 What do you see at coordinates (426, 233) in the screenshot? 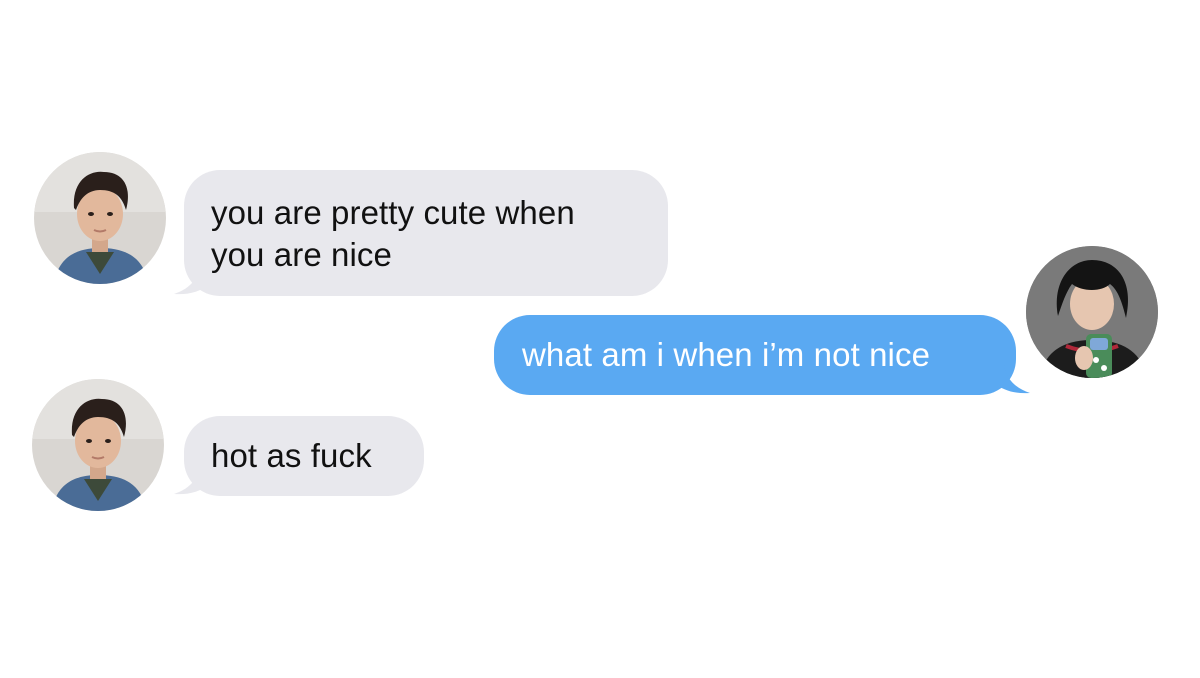
I see `incoming-message-bubble: you are pretty cute when you are nice` at bounding box center [426, 233].